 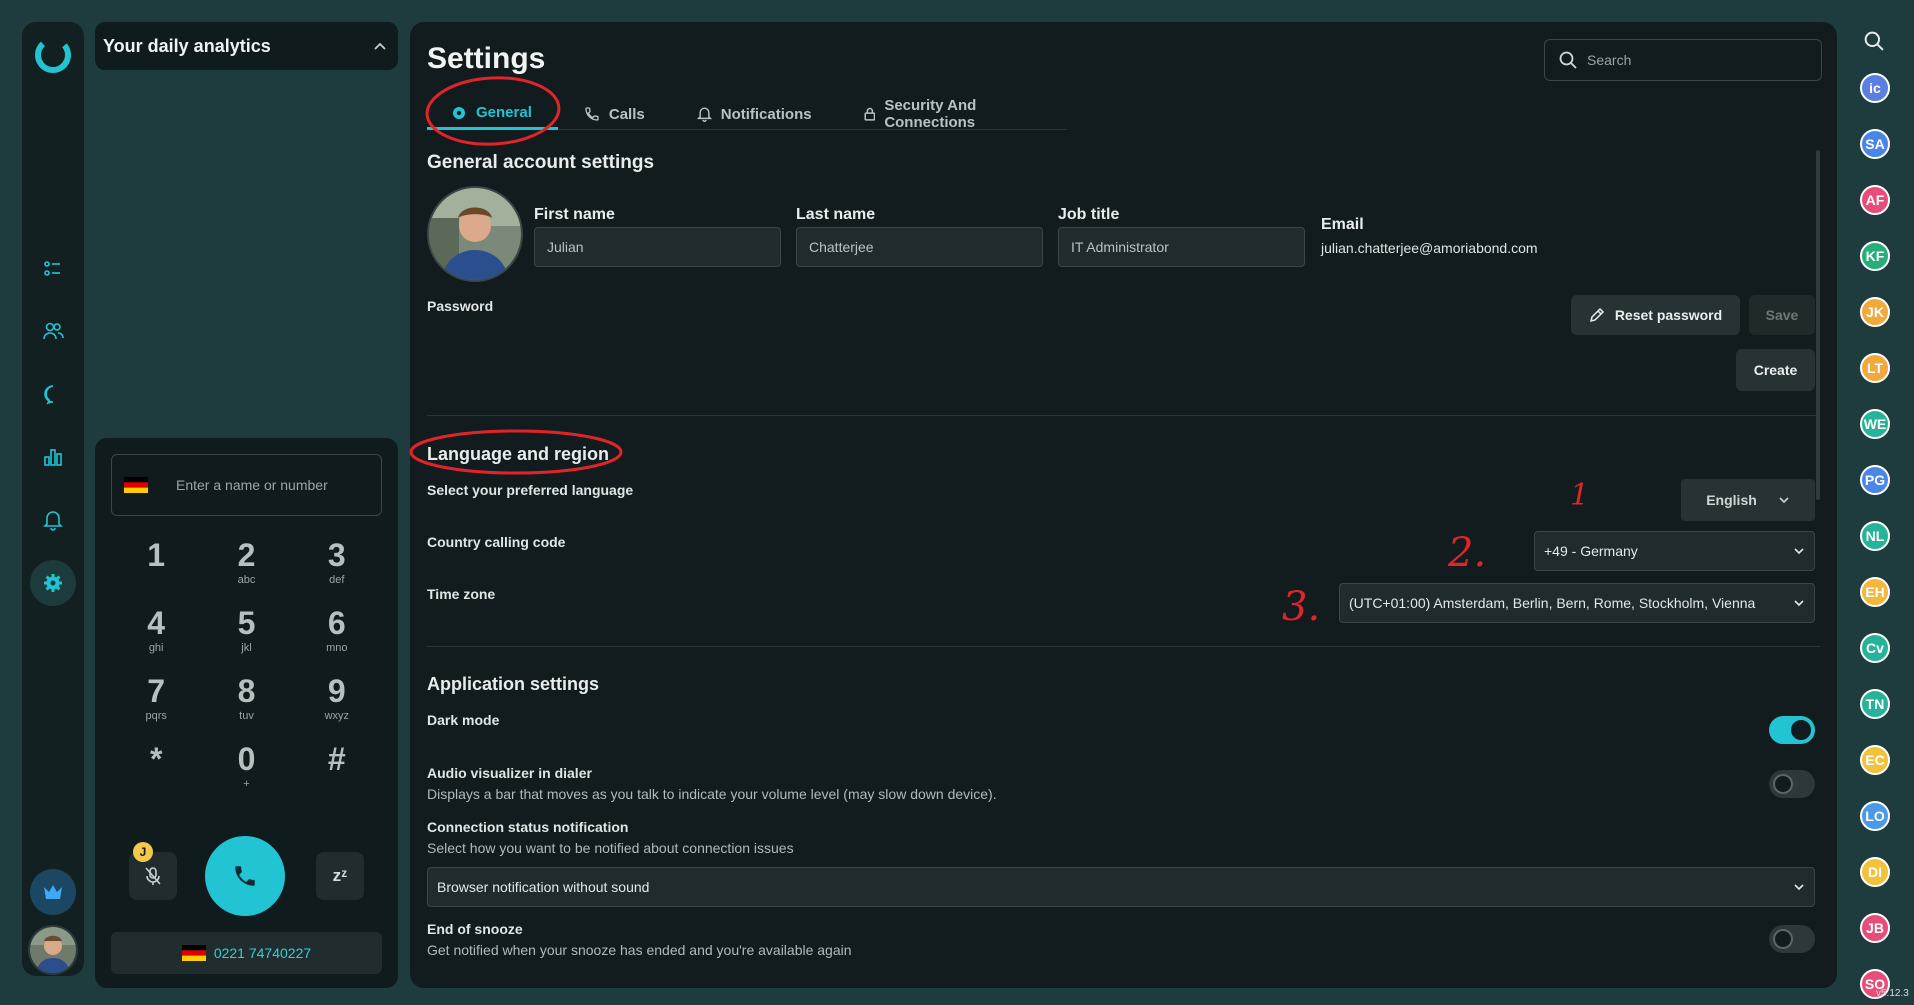 I want to click on presence-avatar: WE, so click(x=1875, y=424).